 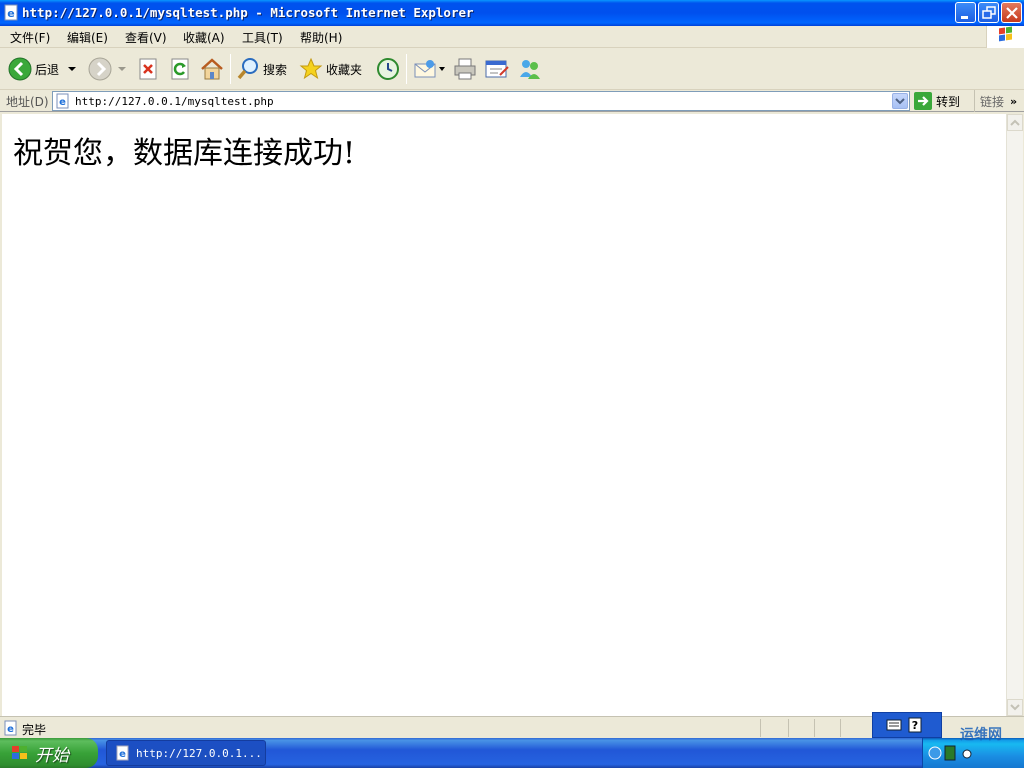 What do you see at coordinates (512, 37) in the screenshot?
I see `menu-bar: 文件(F) 编辑(E) 查看(V) 收藏(A) 工具(T) 帮助(H)` at bounding box center [512, 37].